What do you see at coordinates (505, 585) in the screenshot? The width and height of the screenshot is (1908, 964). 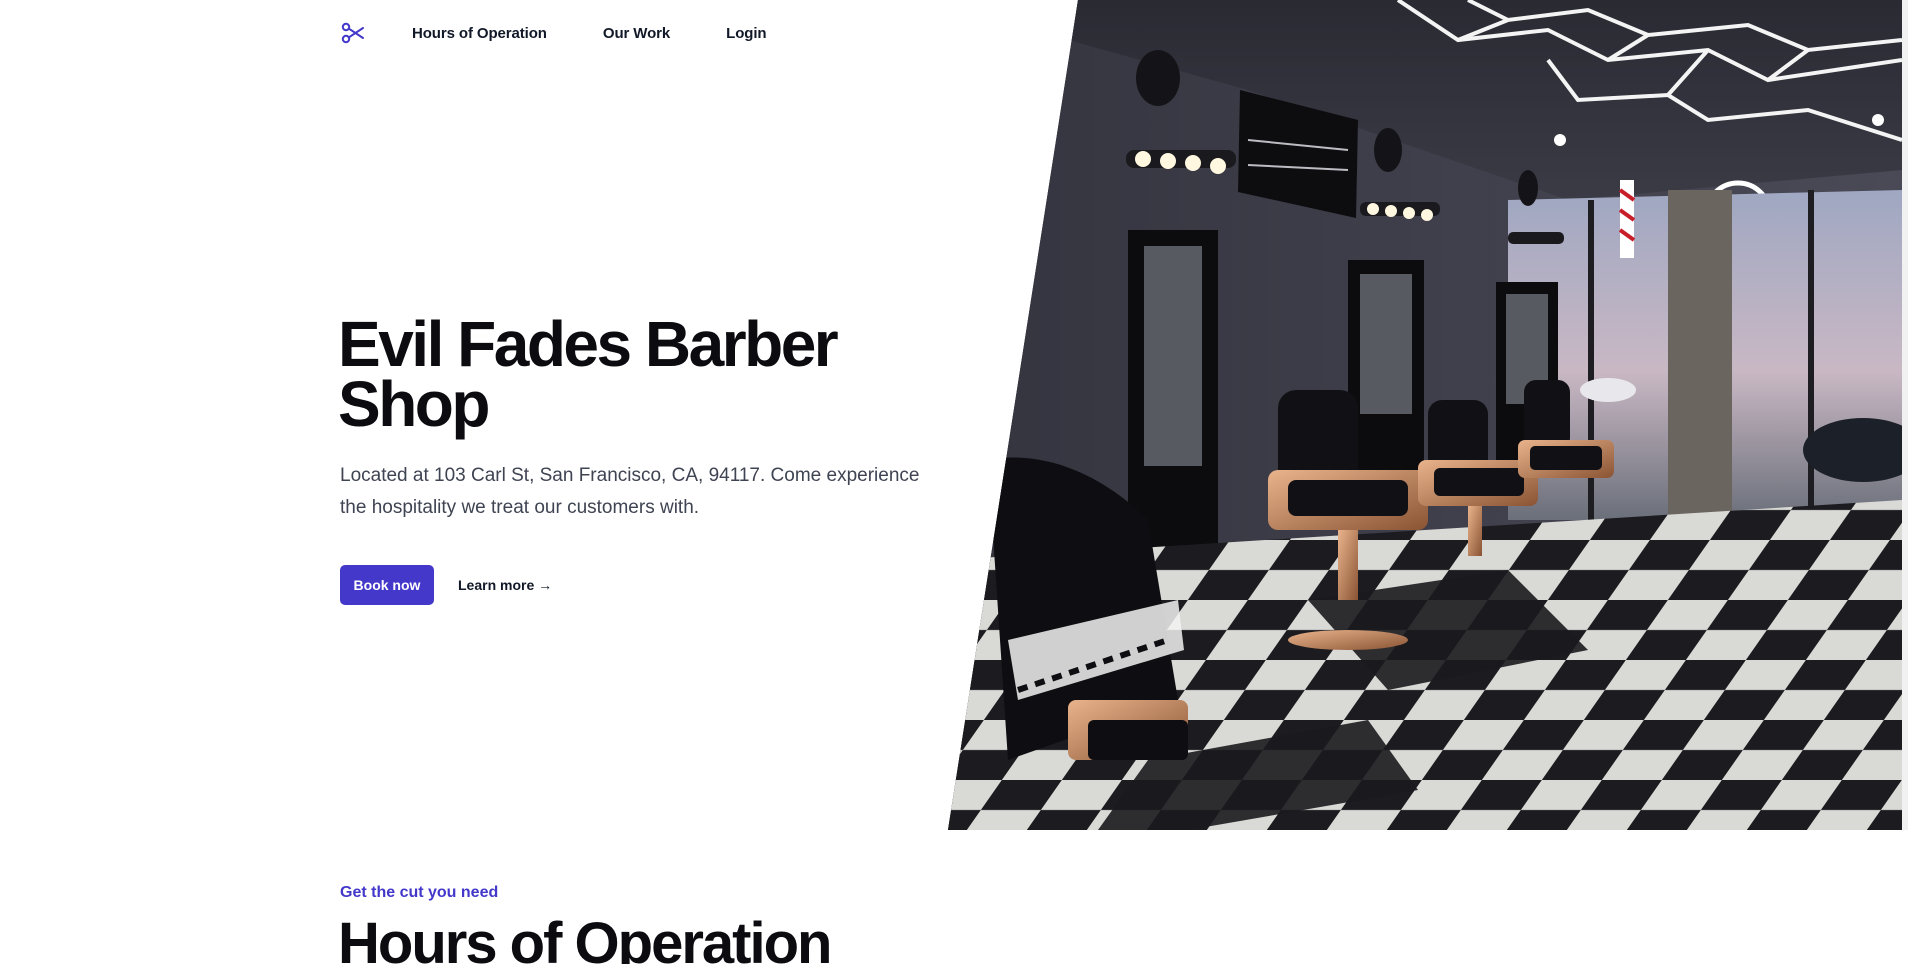 I see `learn-more-link: Learn more →` at bounding box center [505, 585].